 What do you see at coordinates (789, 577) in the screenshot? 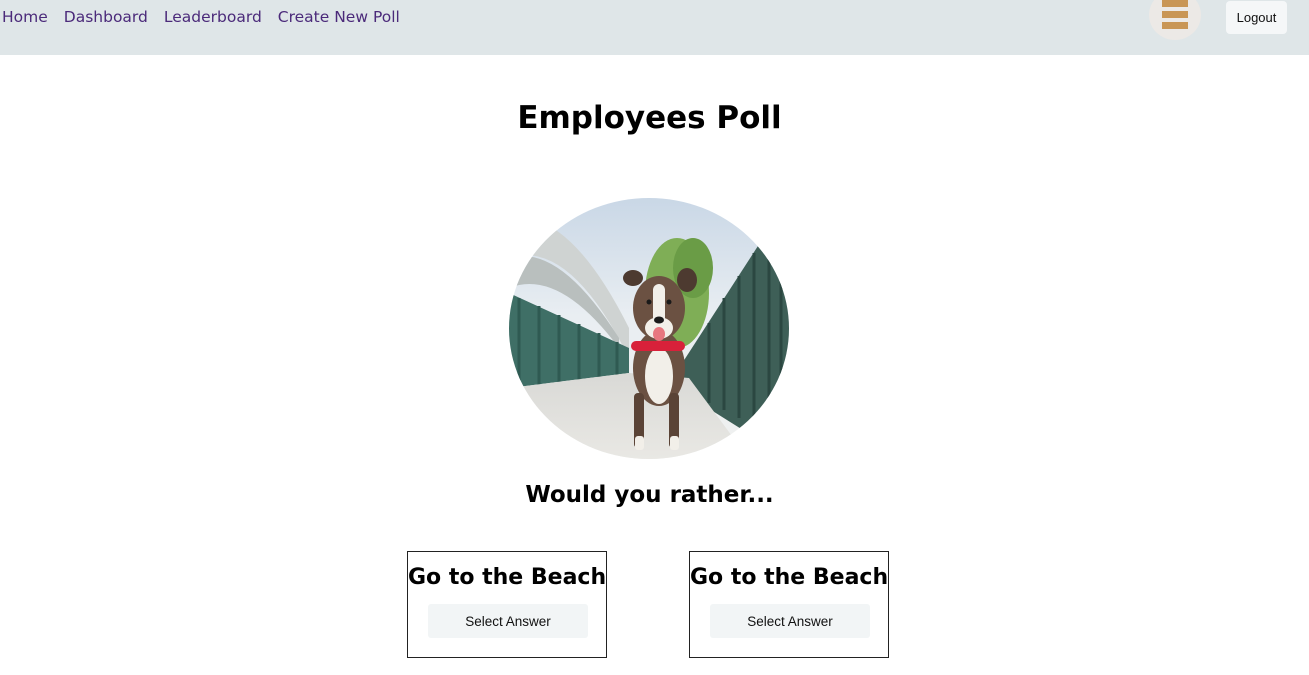
I see `option-two-text: Go to the Beach` at bounding box center [789, 577].